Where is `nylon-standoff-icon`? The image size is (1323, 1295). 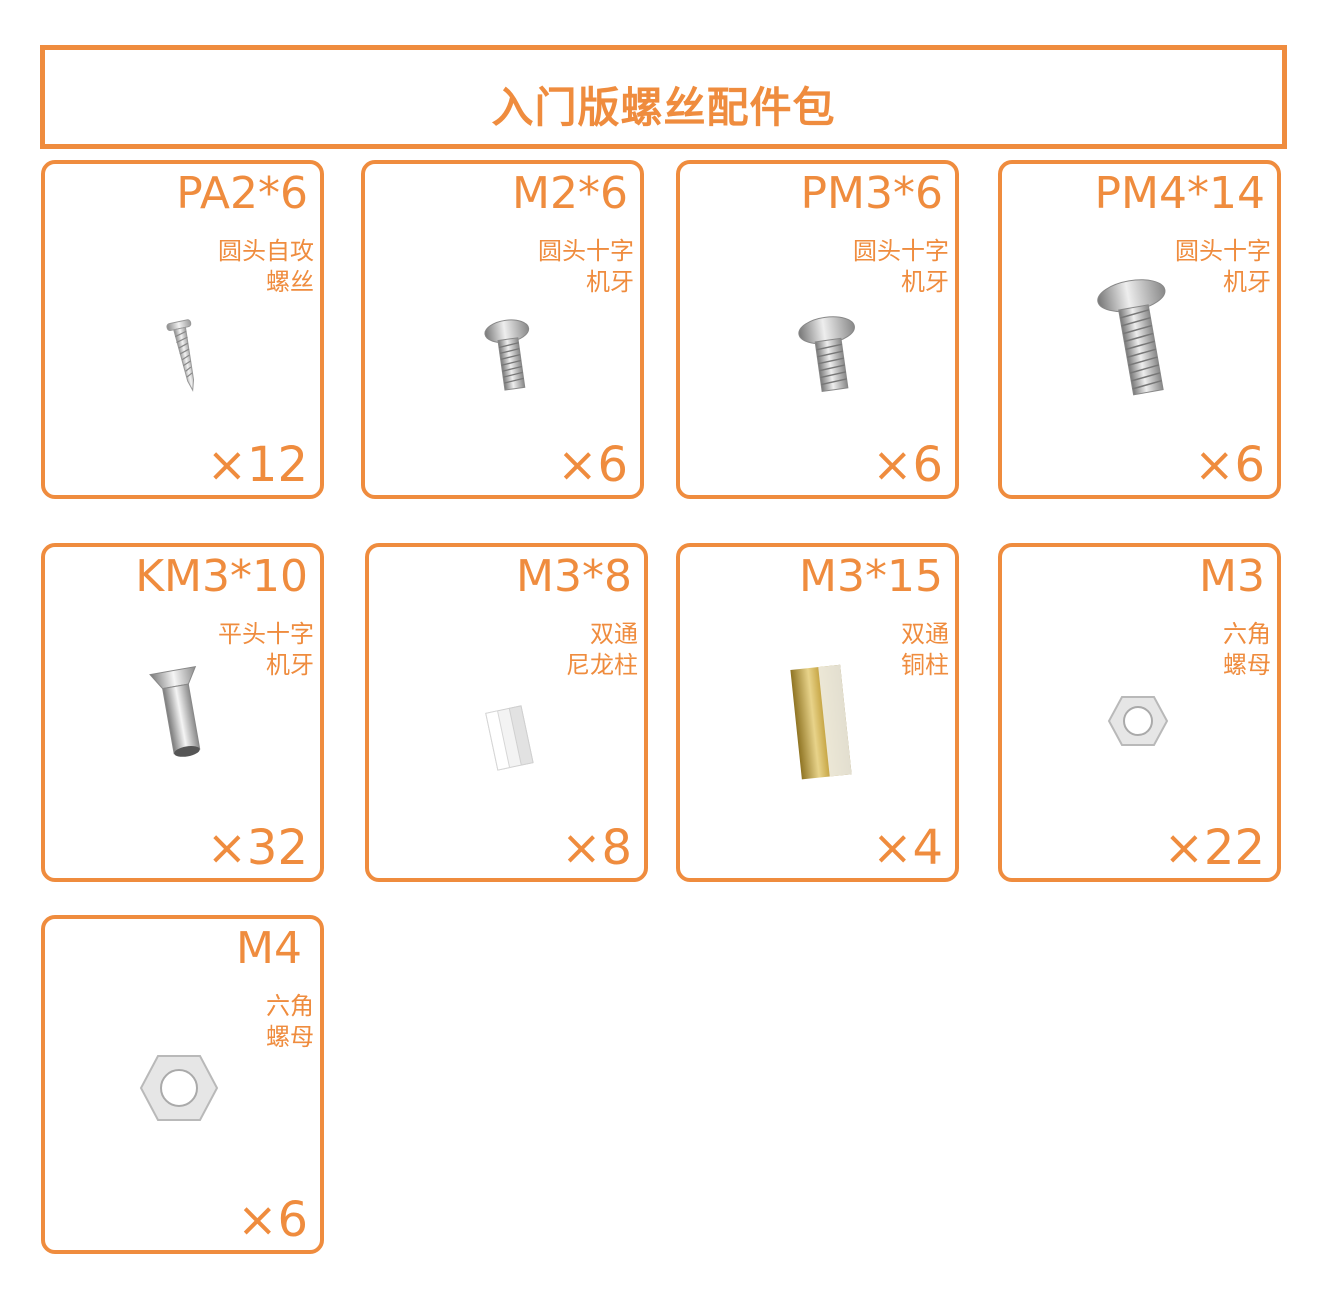
nylon-standoff-icon is located at coordinates (509, 738).